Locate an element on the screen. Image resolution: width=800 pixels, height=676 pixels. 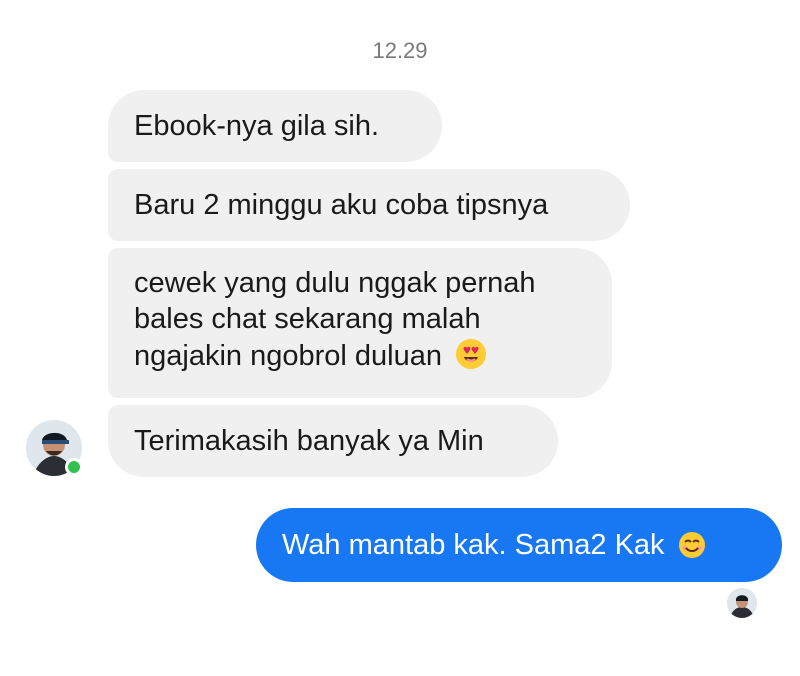
heart-eyes-emoji-icon is located at coordinates (471, 358).